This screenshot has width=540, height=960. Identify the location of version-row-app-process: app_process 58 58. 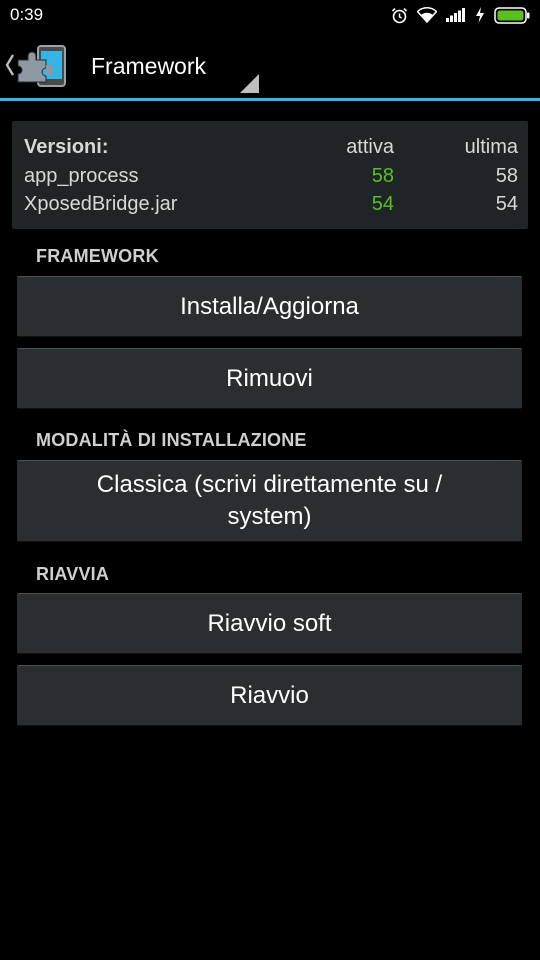
(271, 176).